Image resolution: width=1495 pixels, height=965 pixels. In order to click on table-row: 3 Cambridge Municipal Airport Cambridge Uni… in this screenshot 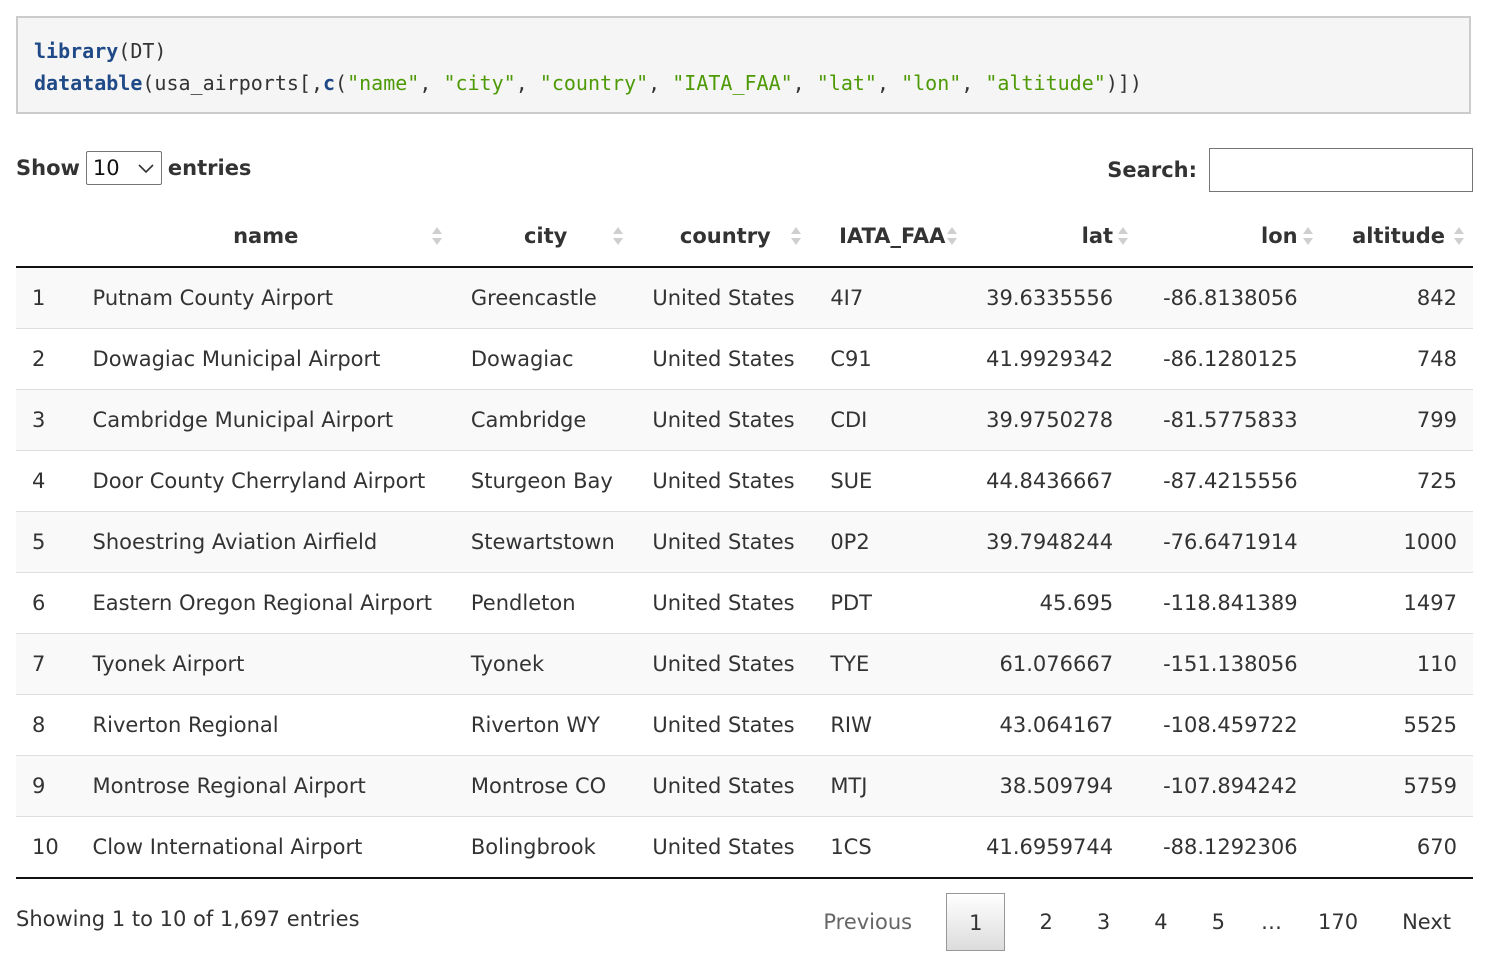, I will do `click(744, 420)`.